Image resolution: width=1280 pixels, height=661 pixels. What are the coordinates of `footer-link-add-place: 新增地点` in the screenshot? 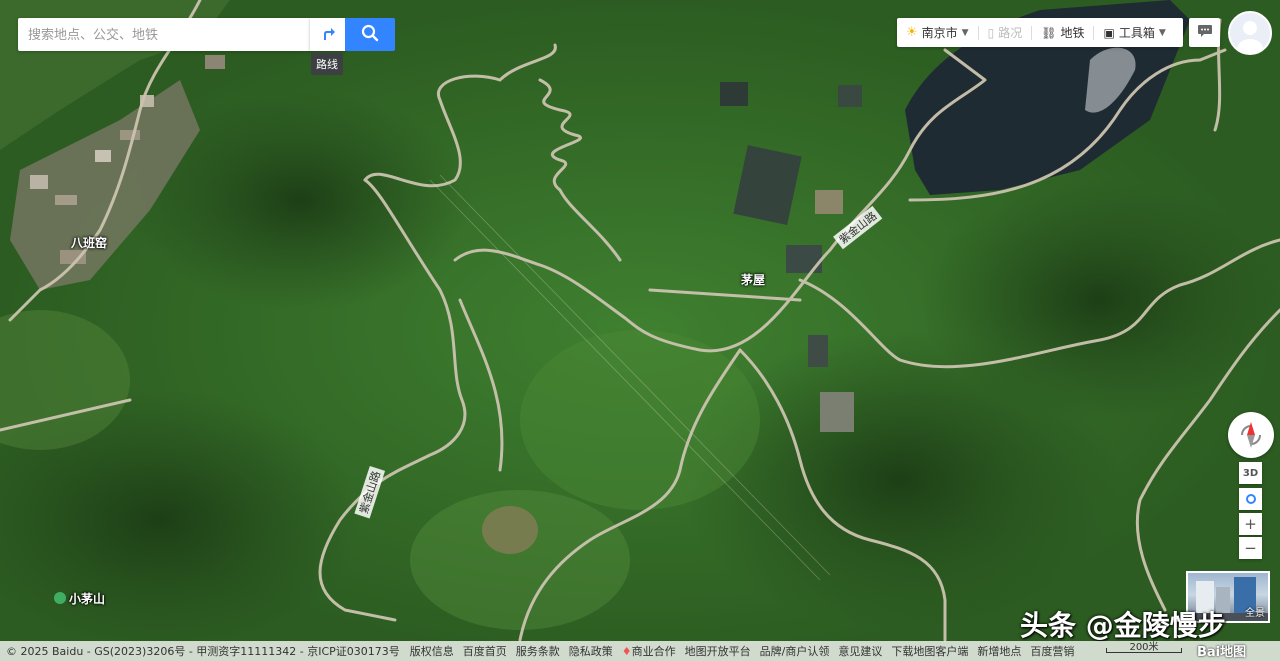 It's located at (999, 651).